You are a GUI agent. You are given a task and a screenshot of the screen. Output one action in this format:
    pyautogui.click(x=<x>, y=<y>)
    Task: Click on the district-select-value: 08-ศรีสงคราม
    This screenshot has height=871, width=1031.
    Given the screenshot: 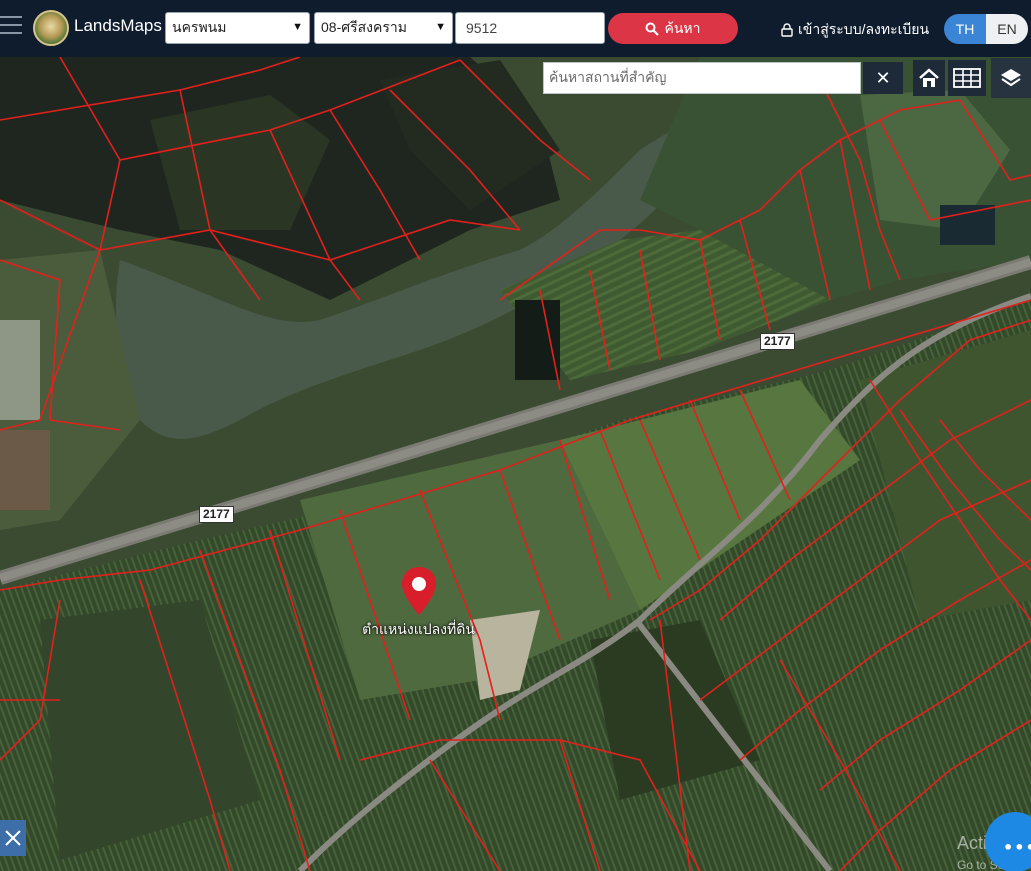 What is the action you would take?
    pyautogui.click(x=364, y=27)
    